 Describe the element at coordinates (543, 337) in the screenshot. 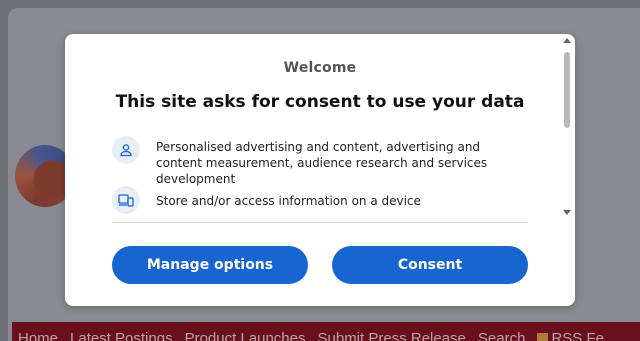

I see `rss-icon` at that location.